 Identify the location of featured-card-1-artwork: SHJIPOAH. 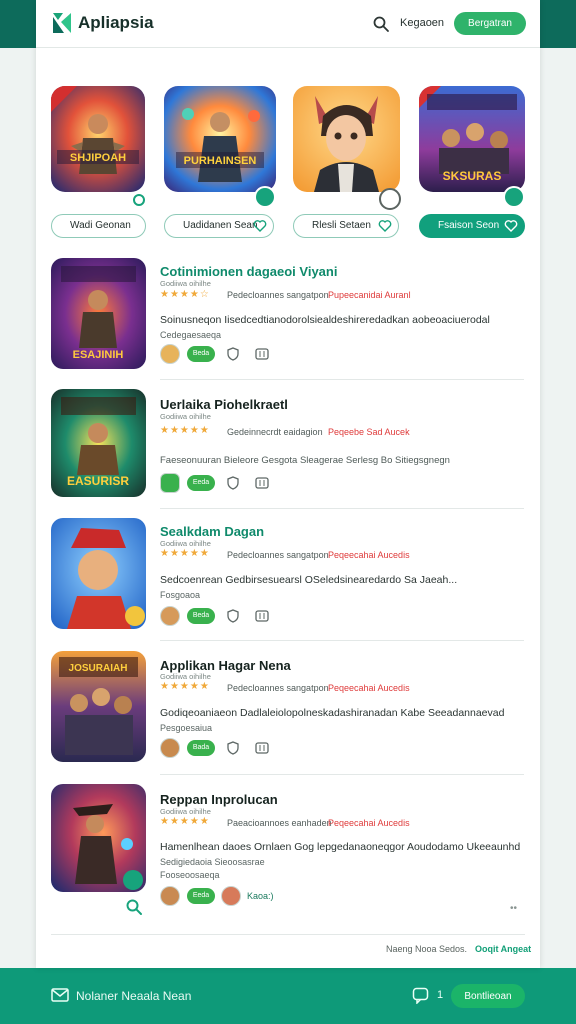
(98, 139).